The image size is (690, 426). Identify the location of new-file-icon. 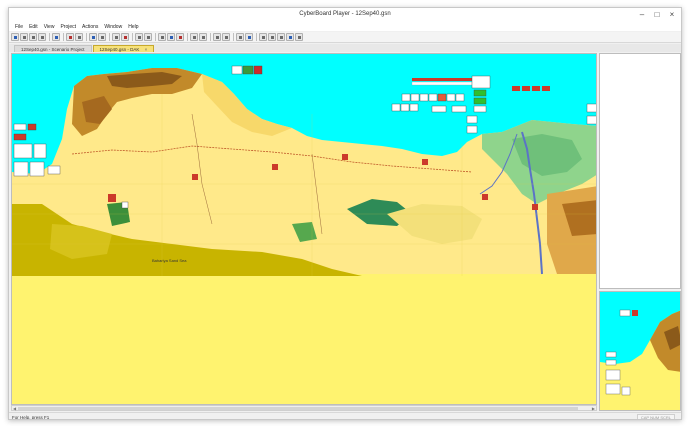
(15, 37).